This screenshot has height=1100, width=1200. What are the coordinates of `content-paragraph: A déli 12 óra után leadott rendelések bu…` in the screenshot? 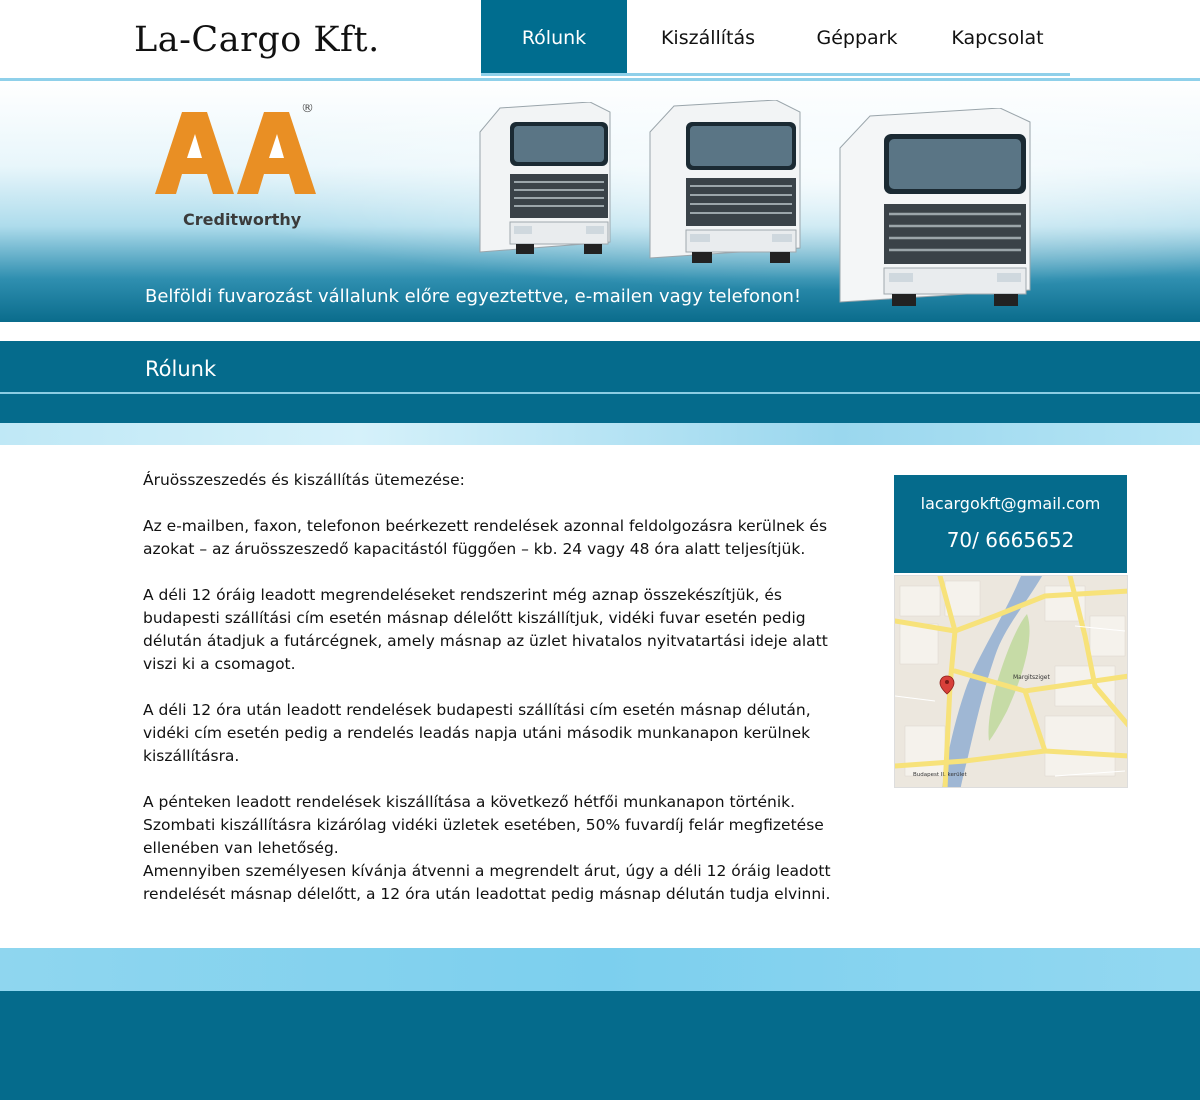 It's located at (477, 733).